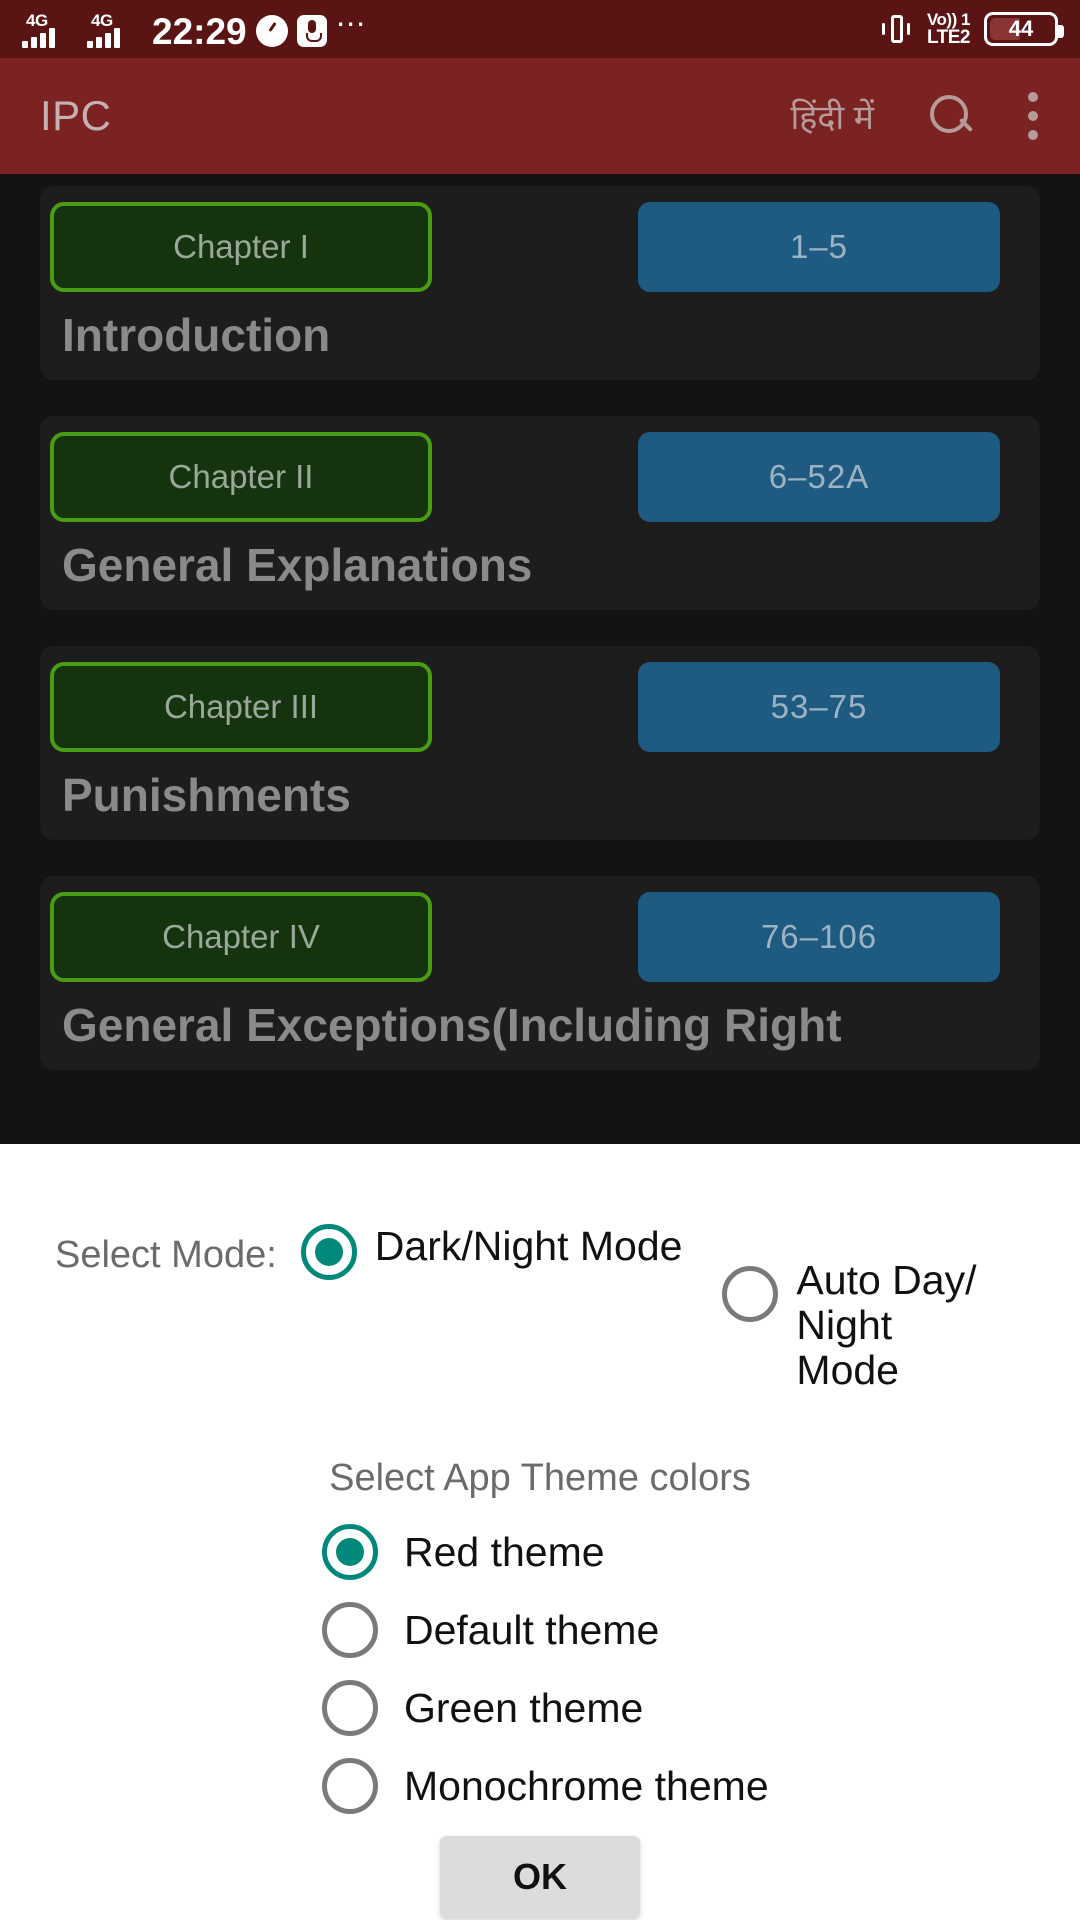 The width and height of the screenshot is (1080, 1920). What do you see at coordinates (948, 37) in the screenshot?
I see `lte-label: LTE2` at bounding box center [948, 37].